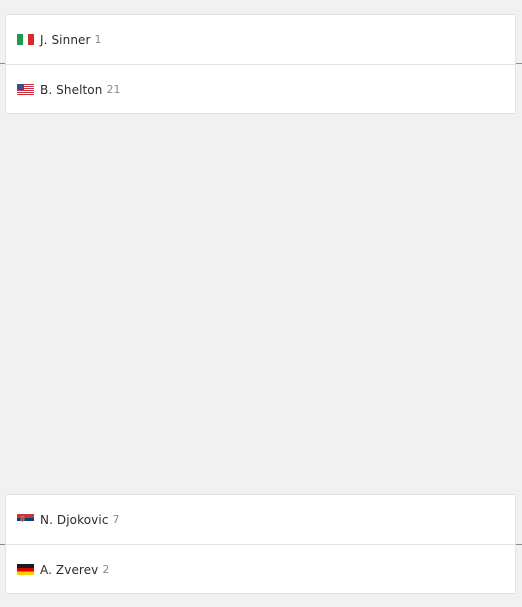 The width and height of the screenshot is (522, 607). Describe the element at coordinates (25, 519) in the screenshot. I see `serbia-flag-icon` at that location.